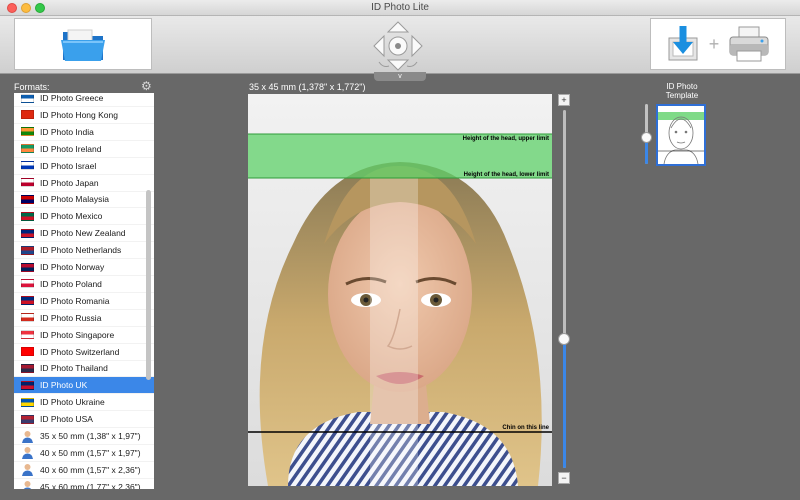  What do you see at coordinates (90, 452) in the screenshot?
I see `list-item-label: 40 x 50 mm (1,57" x 1,97")` at bounding box center [90, 452].